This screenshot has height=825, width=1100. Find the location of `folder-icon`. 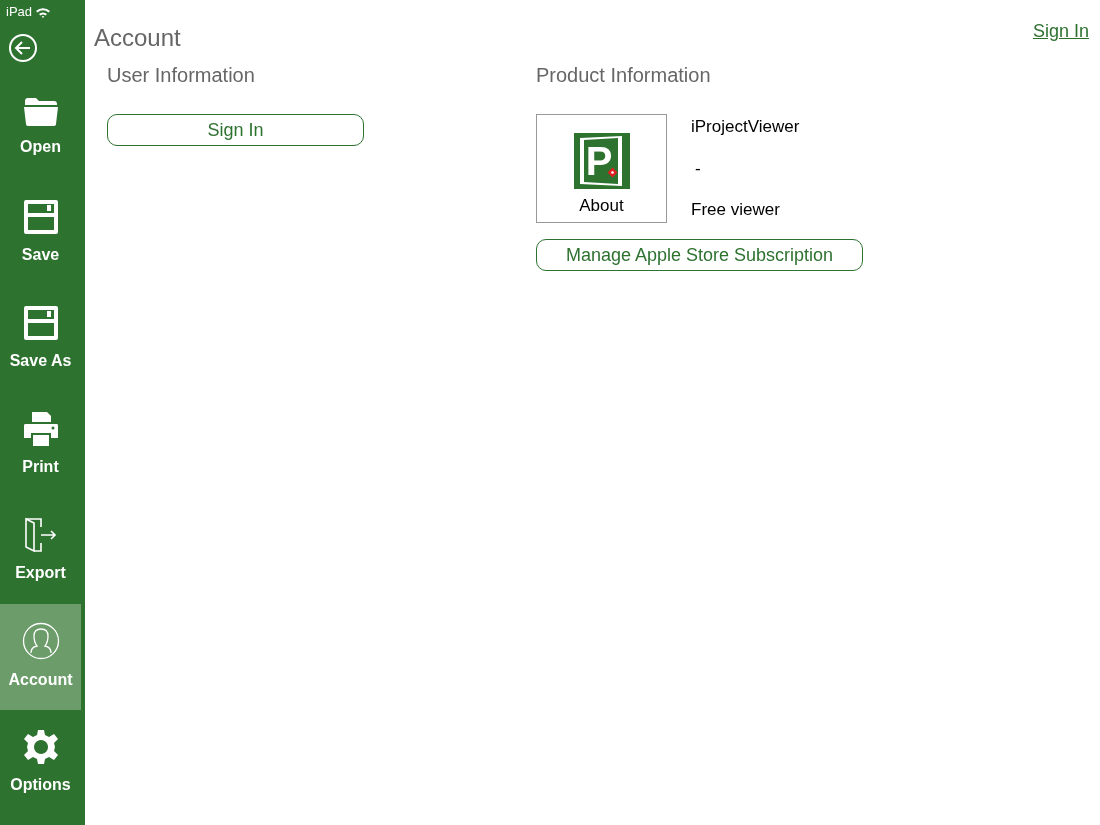

folder-icon is located at coordinates (40, 111).